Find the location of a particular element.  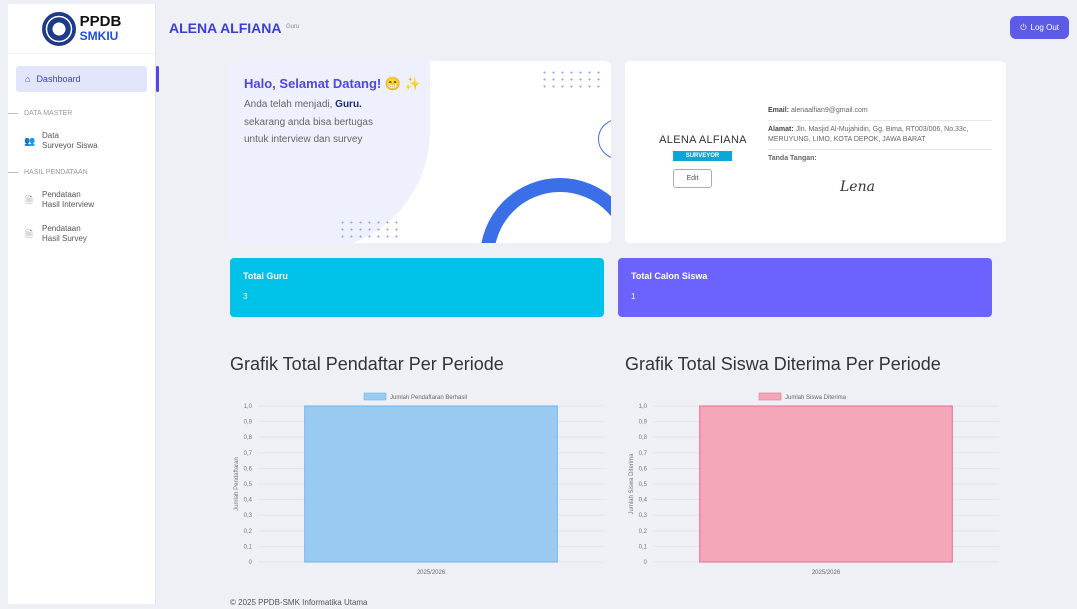

legend-label: Jumlah Siswa Diterima is located at coordinates (816, 398).